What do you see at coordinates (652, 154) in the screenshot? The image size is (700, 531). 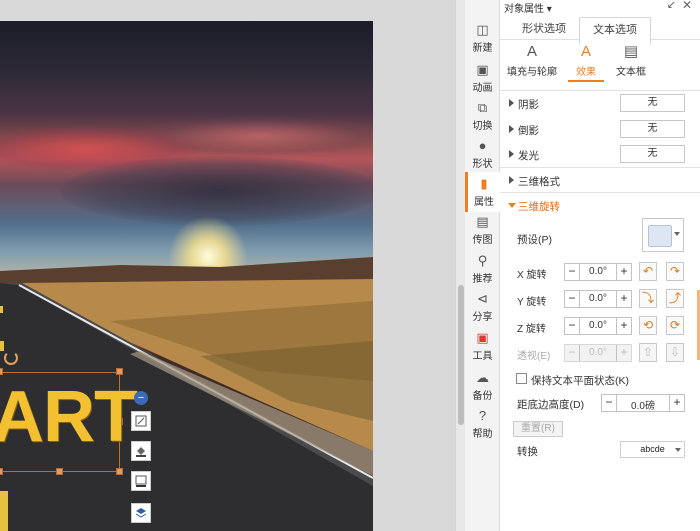 I see `glow-select: 无` at bounding box center [652, 154].